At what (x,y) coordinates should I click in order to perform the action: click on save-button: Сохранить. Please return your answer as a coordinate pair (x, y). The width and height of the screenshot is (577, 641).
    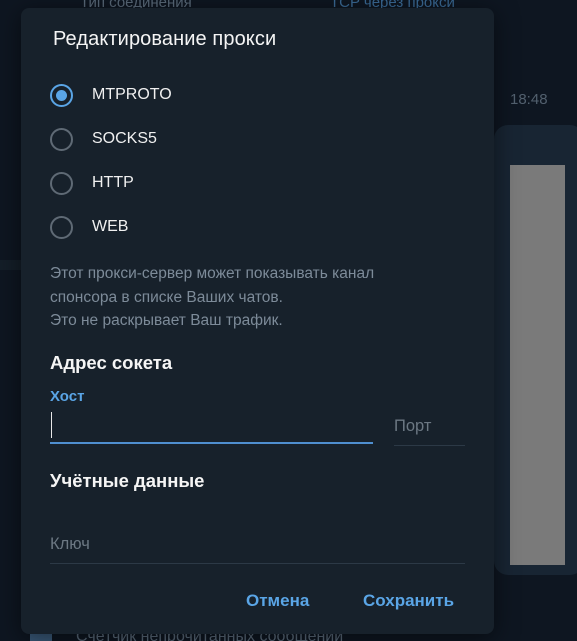
    Looking at the image, I should click on (408, 601).